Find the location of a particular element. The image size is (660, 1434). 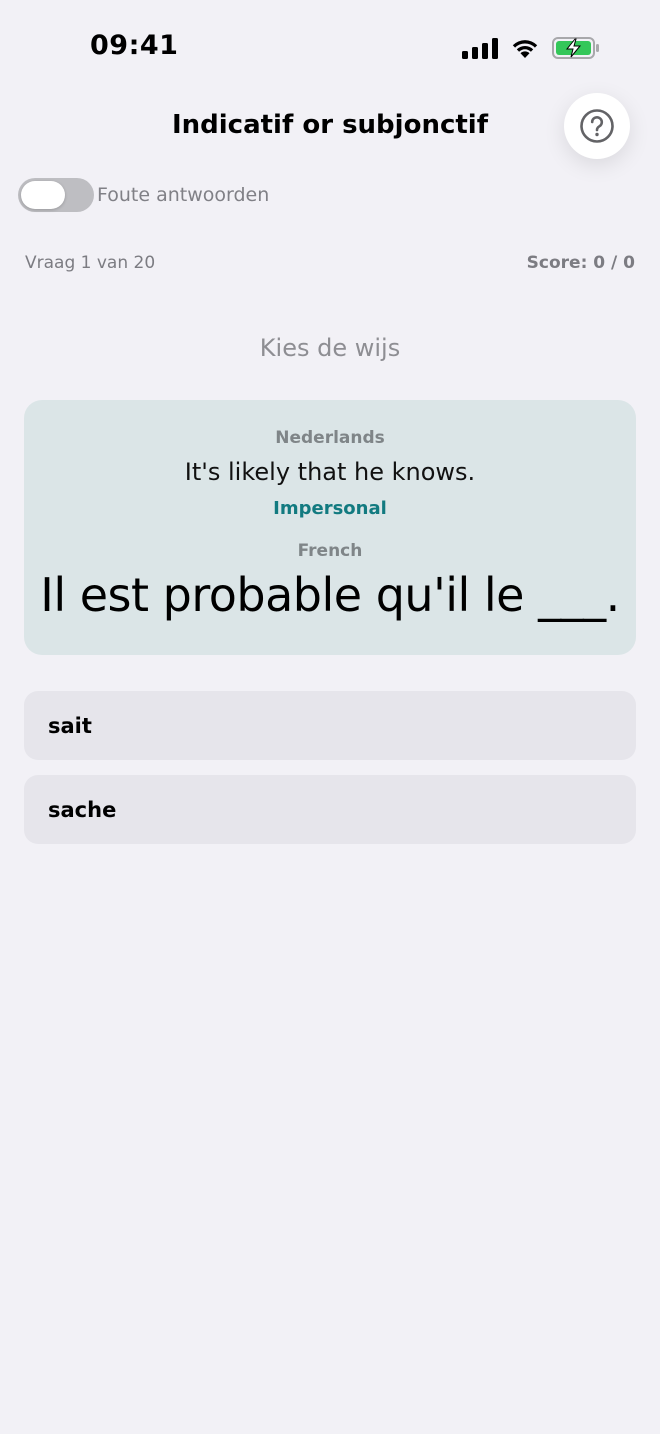

translation-text: It's likely that he knows. is located at coordinates (330, 472).